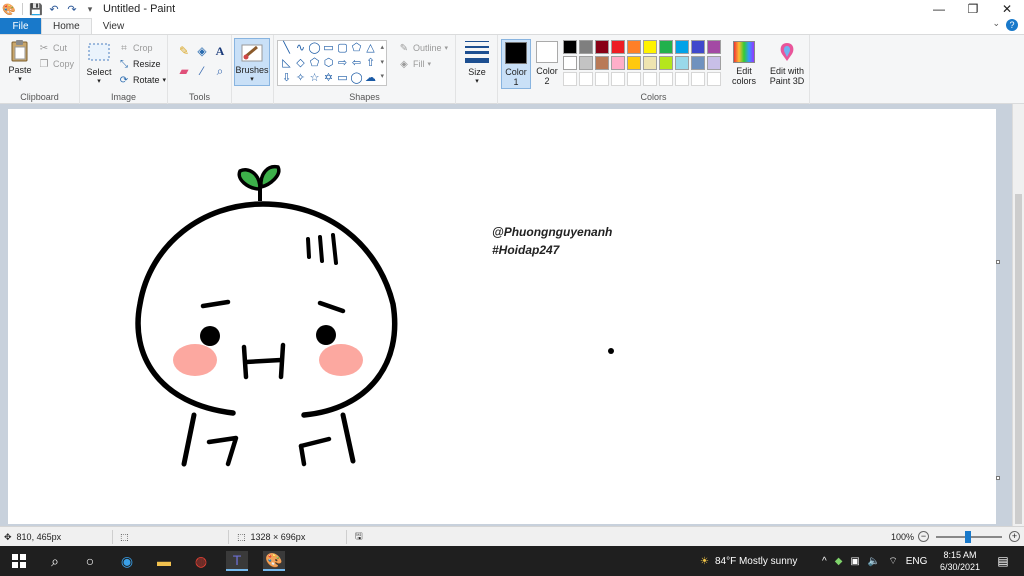 The height and width of the screenshot is (576, 1024). Describe the element at coordinates (300, 78) in the screenshot. I see `four-point-star-shape-icon: ✧` at that location.